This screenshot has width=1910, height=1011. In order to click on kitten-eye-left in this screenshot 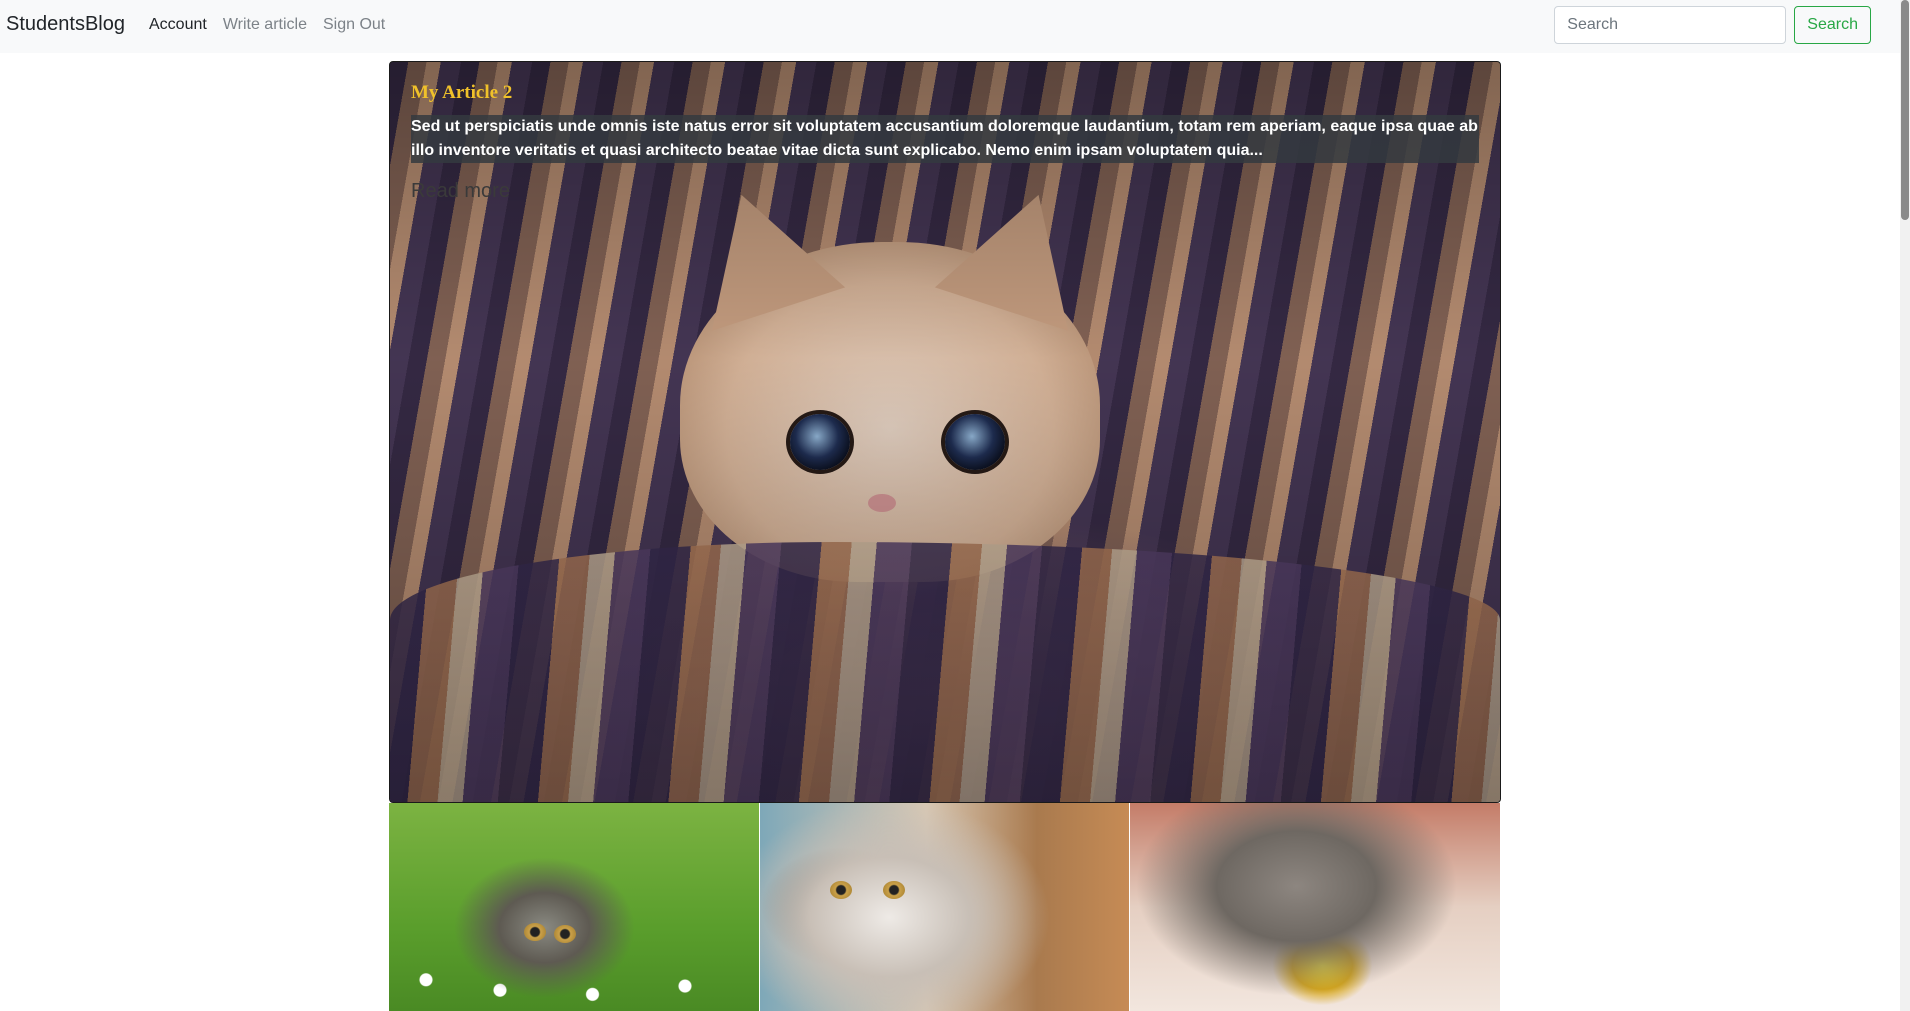, I will do `click(820, 442)`.